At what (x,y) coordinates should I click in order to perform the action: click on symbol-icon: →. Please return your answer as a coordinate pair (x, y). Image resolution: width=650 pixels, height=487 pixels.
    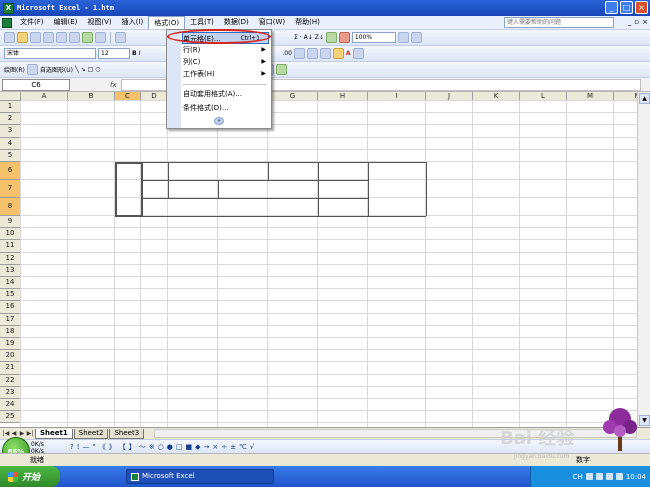
    Looking at the image, I should click on (207, 447).